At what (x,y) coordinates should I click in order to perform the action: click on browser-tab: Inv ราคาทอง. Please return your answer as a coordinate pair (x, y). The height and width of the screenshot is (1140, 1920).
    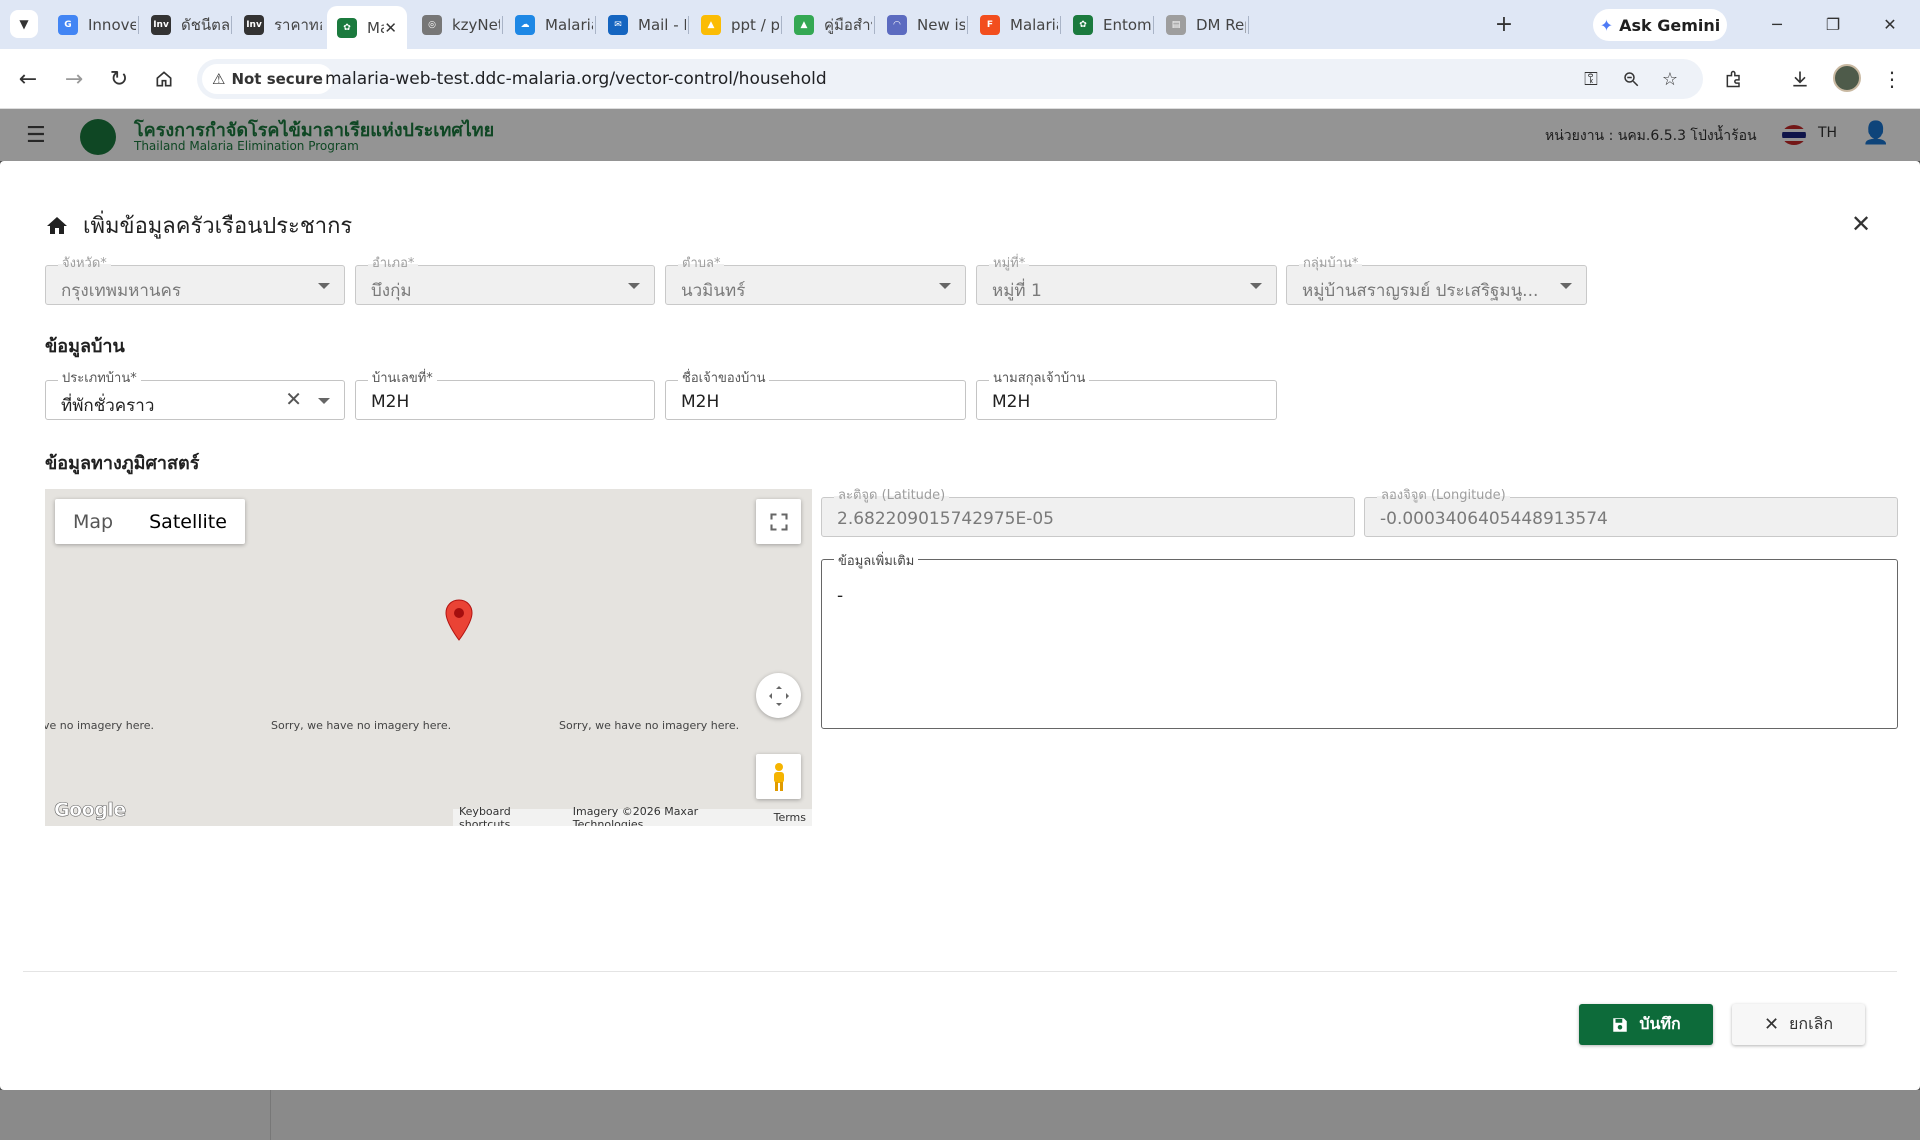
    Looking at the image, I should click on (278, 24).